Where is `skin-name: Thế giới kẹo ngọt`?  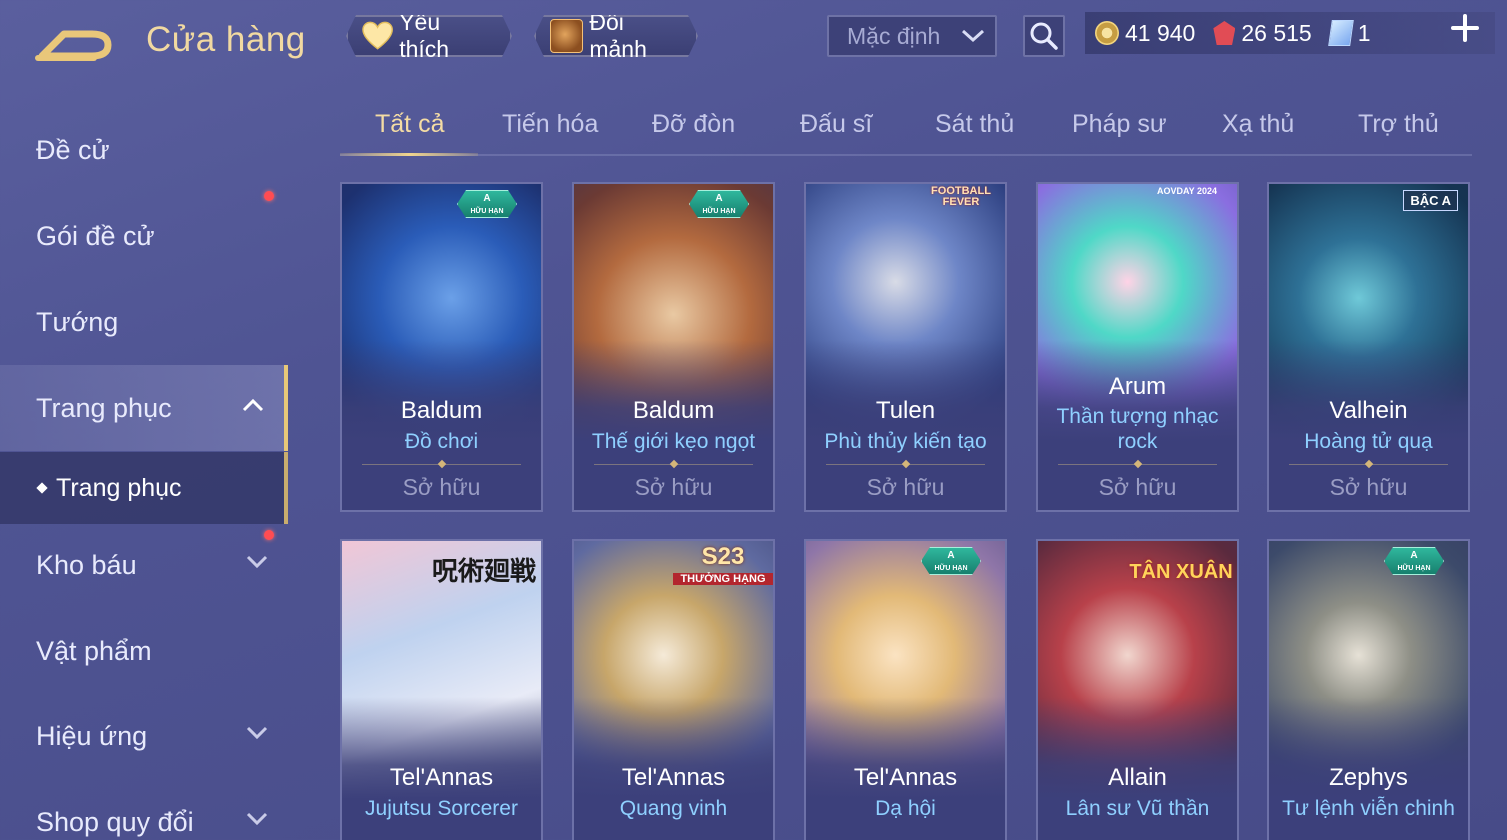
skin-name: Thế giới kẹo ngọt is located at coordinates (673, 441).